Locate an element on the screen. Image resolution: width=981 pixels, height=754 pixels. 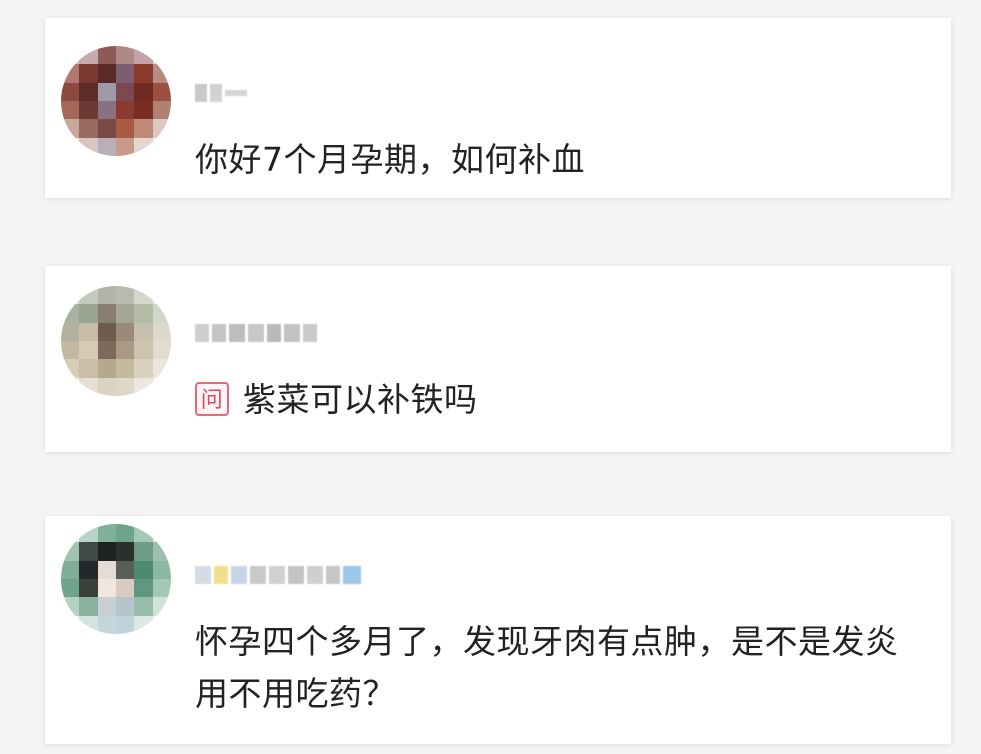
comment-text: 你好7个月孕期，如何补血 is located at coordinates (558, 160).